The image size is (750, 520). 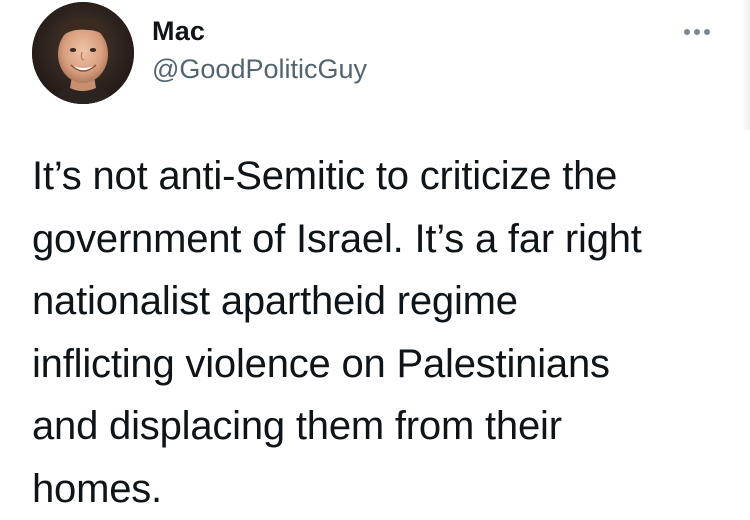 What do you see at coordinates (377, 176) in the screenshot?
I see `tweet-text-line: It’s not anti-Semitic to criticize the` at bounding box center [377, 176].